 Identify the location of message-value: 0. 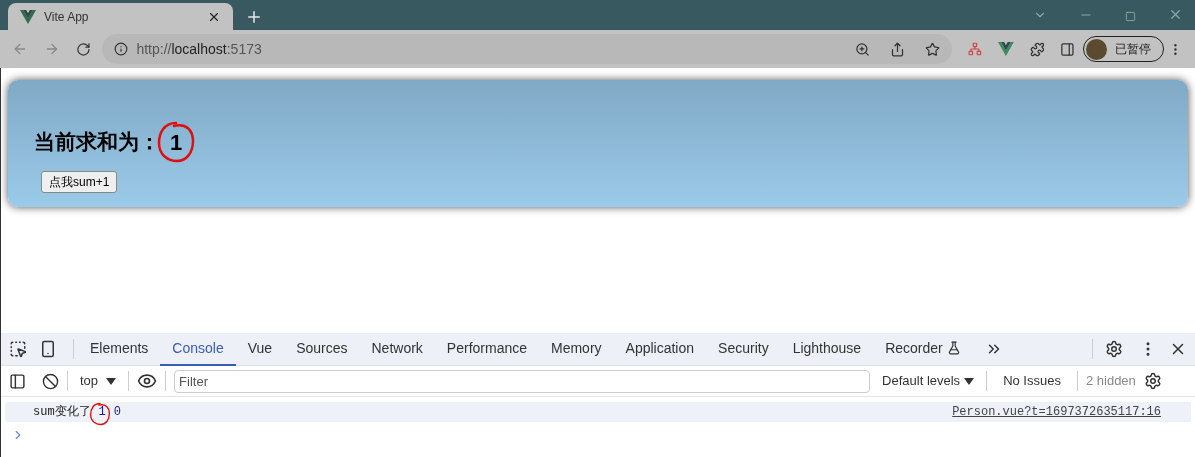
(117, 412).